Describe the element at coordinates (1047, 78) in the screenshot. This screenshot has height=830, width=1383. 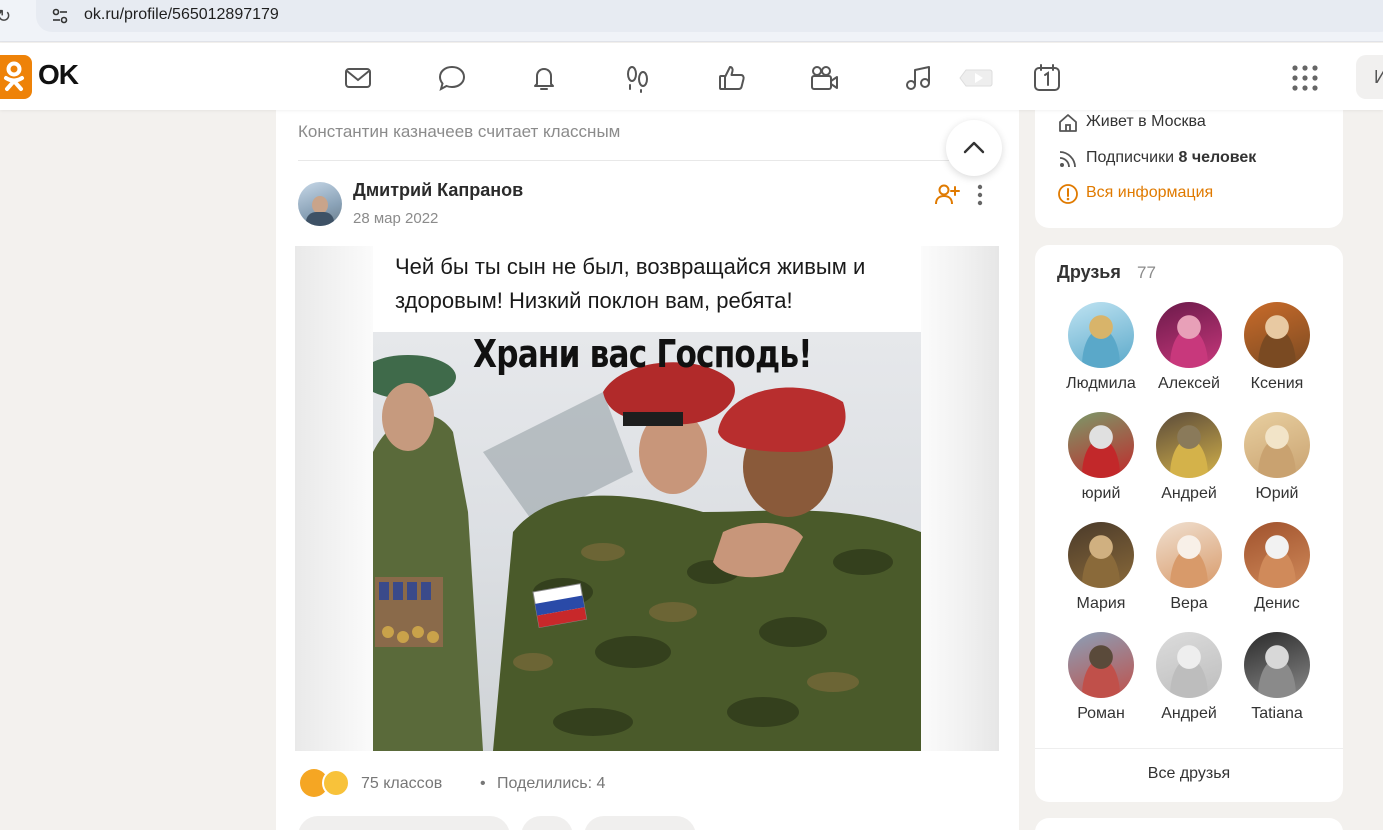
I see `calendar-icon` at that location.